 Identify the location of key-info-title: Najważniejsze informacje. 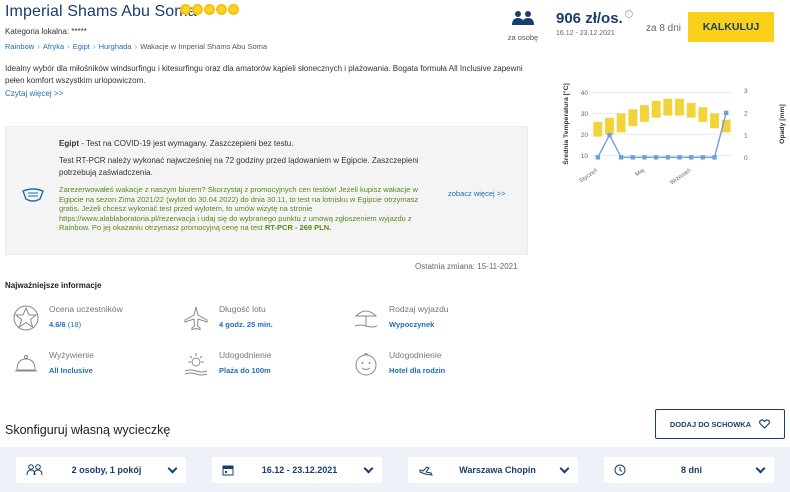
(53, 285).